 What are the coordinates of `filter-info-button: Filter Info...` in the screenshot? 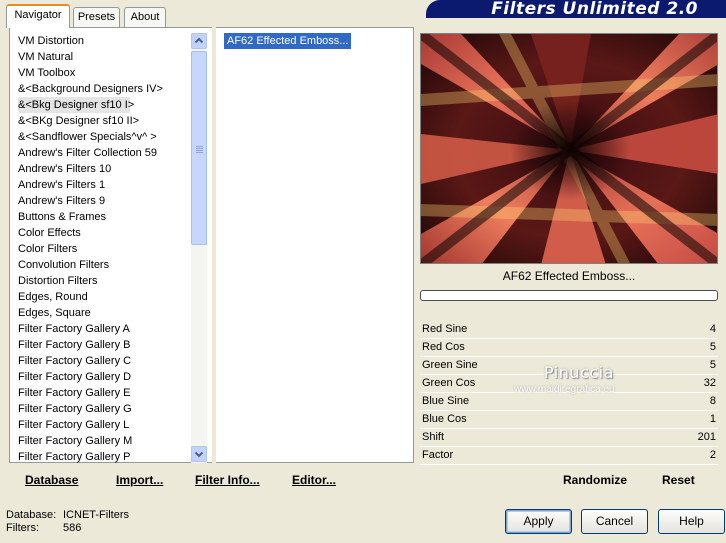 It's located at (227, 480).